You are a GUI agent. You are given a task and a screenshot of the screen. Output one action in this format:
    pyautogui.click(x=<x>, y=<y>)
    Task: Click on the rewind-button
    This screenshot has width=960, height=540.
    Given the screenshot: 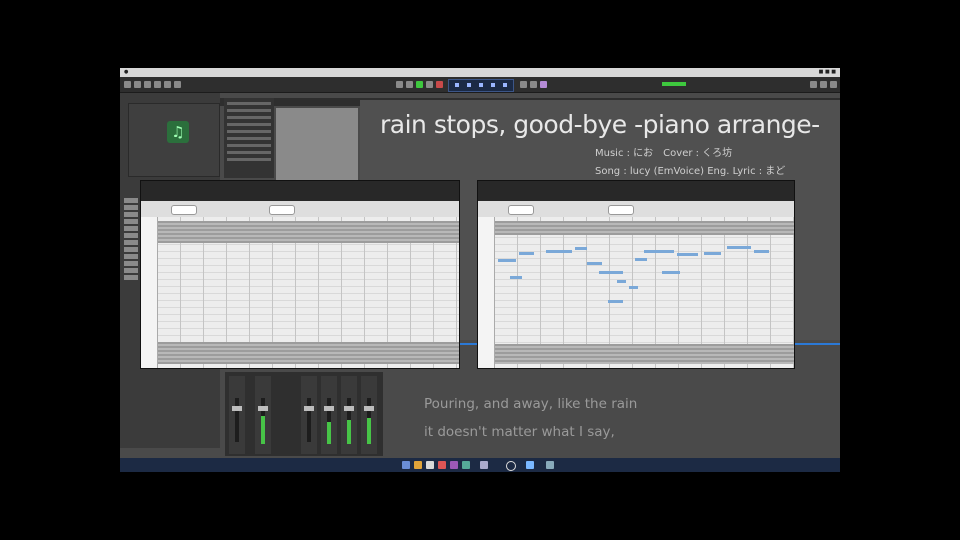 What is the action you would take?
    pyautogui.click(x=399, y=84)
    